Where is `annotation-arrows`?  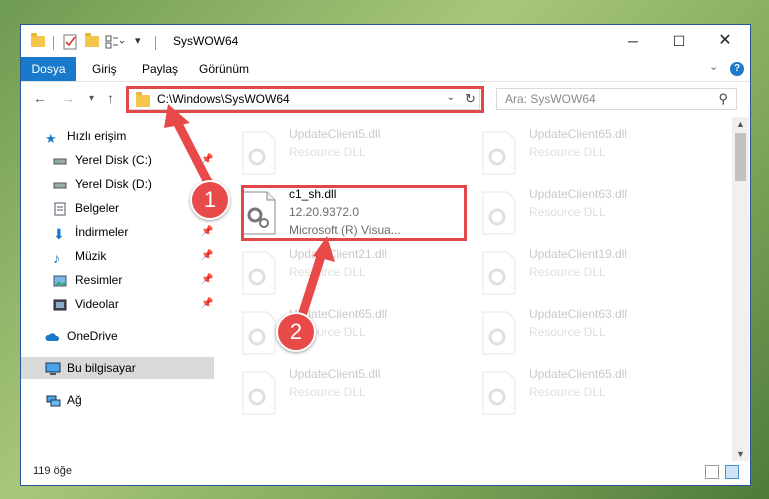
annotation-arrows is located at coordinates (249, 215).